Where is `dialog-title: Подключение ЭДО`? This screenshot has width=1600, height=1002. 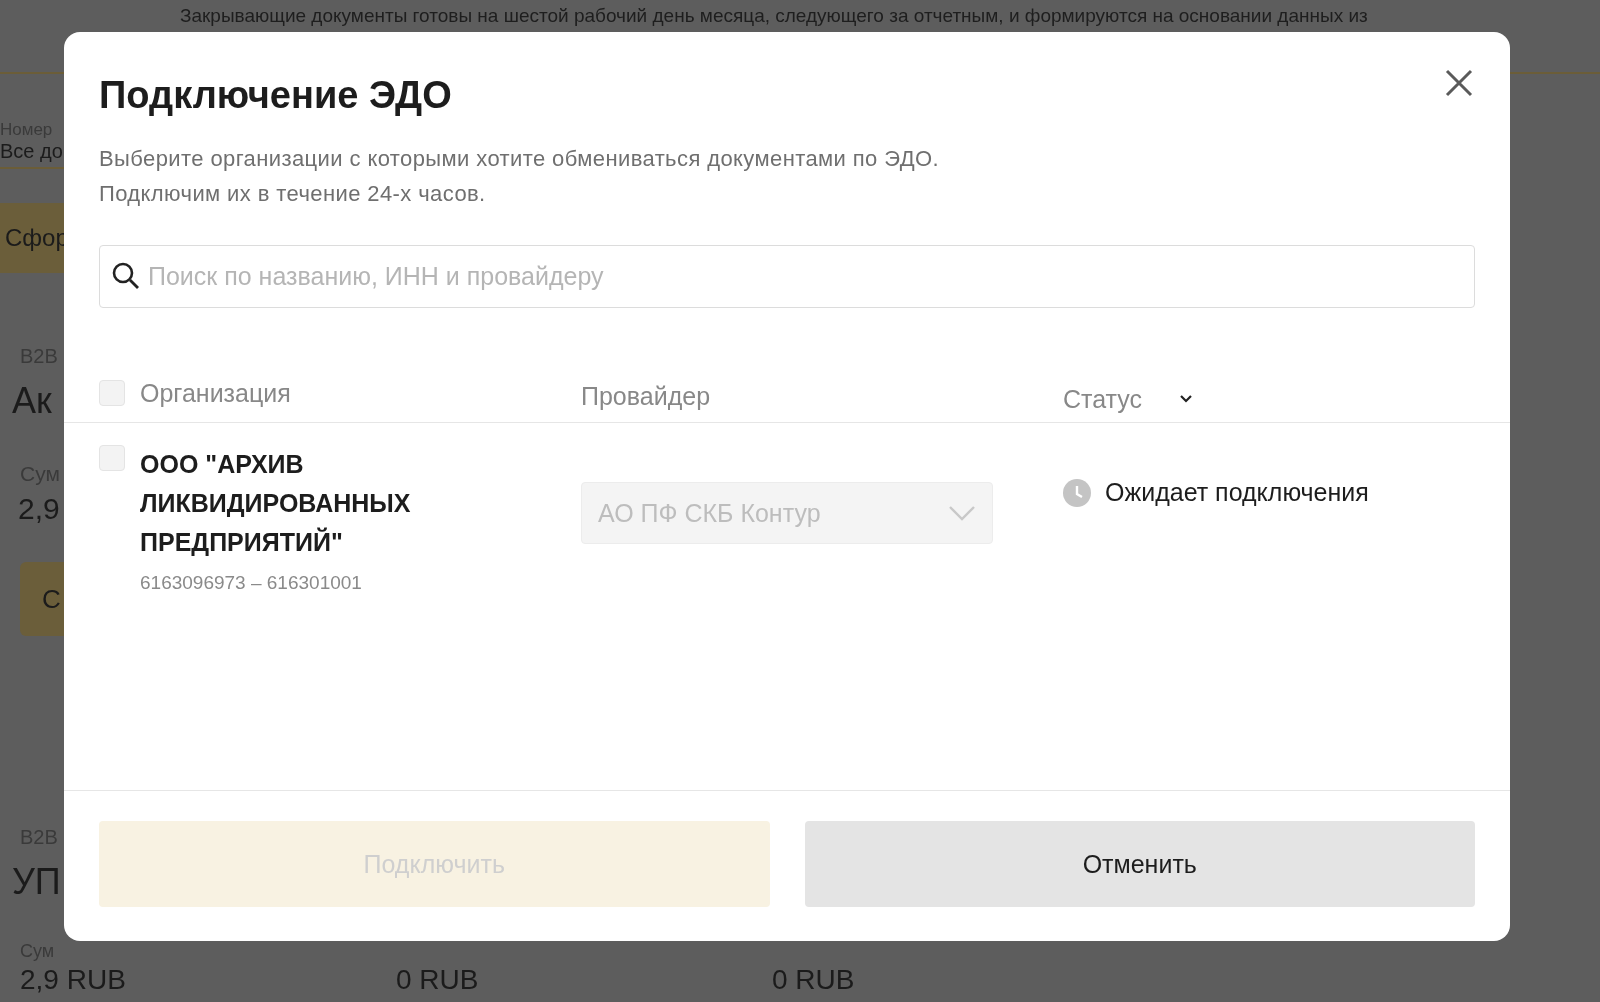 dialog-title: Подключение ЭДО is located at coordinates (275, 95).